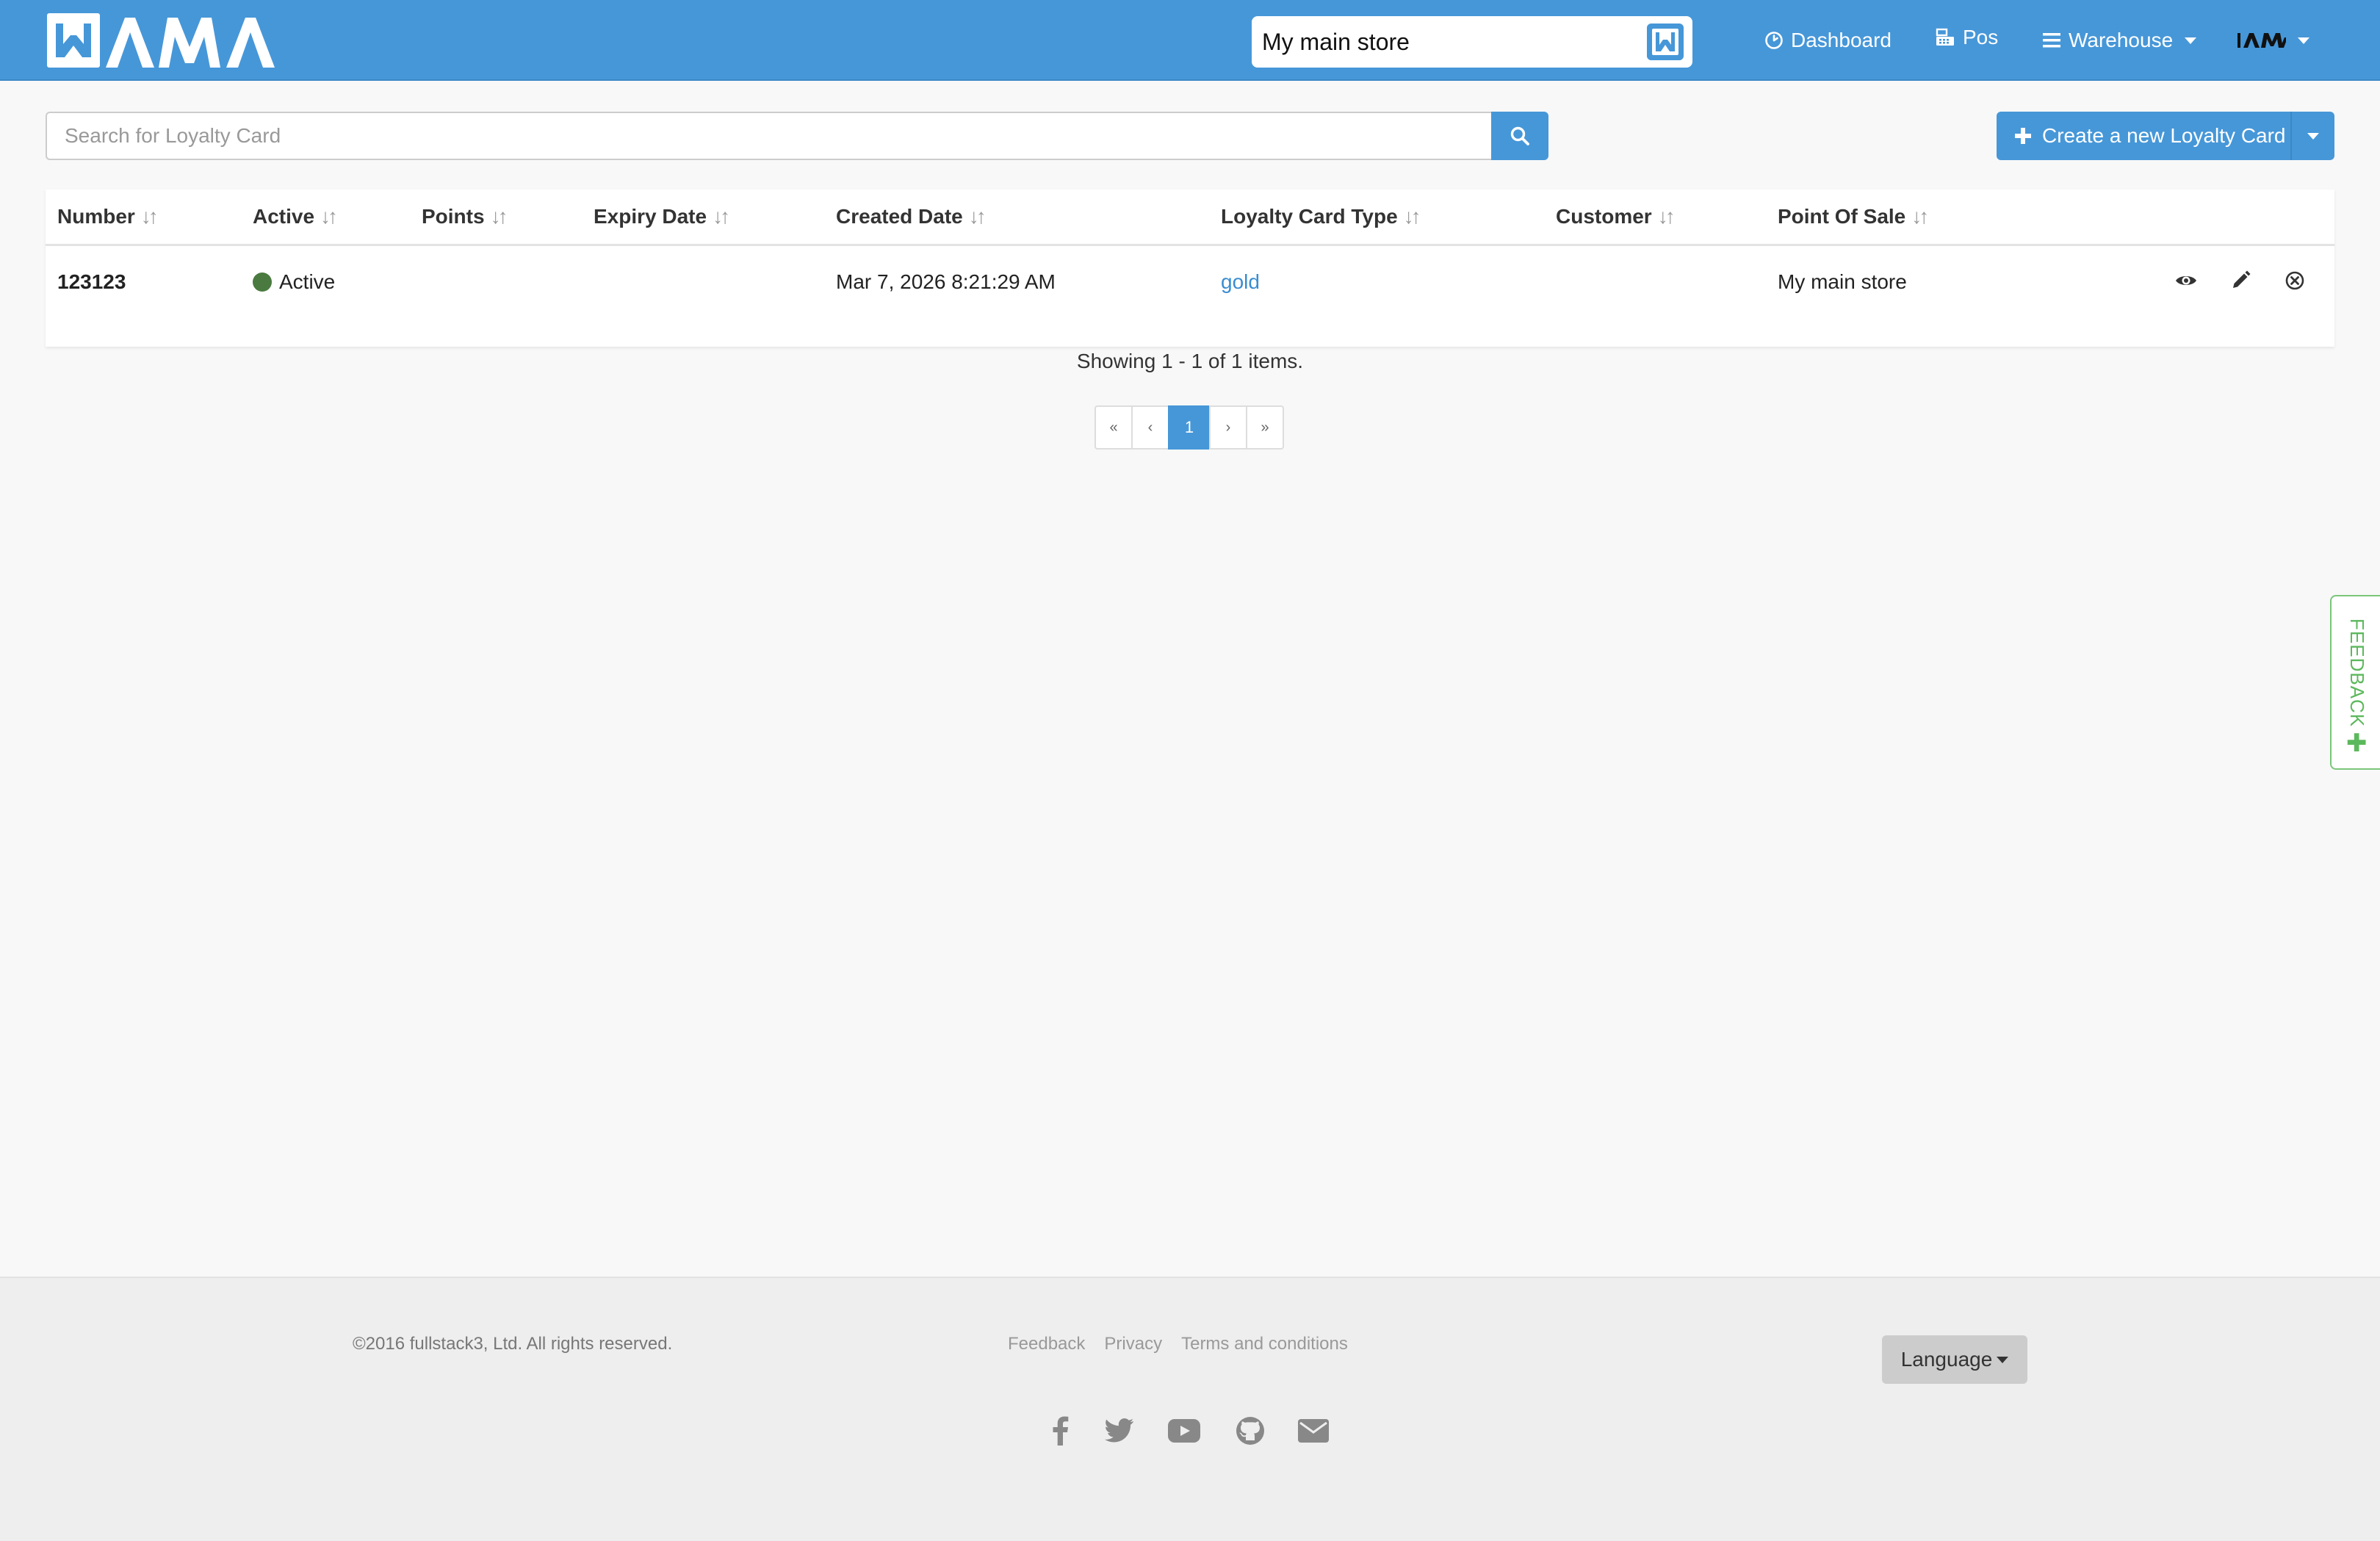 This screenshot has height=1541, width=2380. I want to click on cell-point-of-sale: My main store, so click(1843, 282).